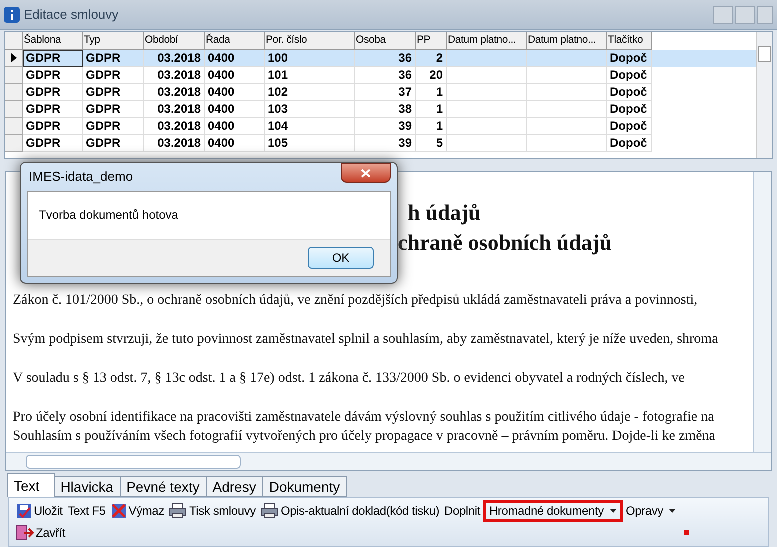  I want to click on exit-icon, so click(25, 533).